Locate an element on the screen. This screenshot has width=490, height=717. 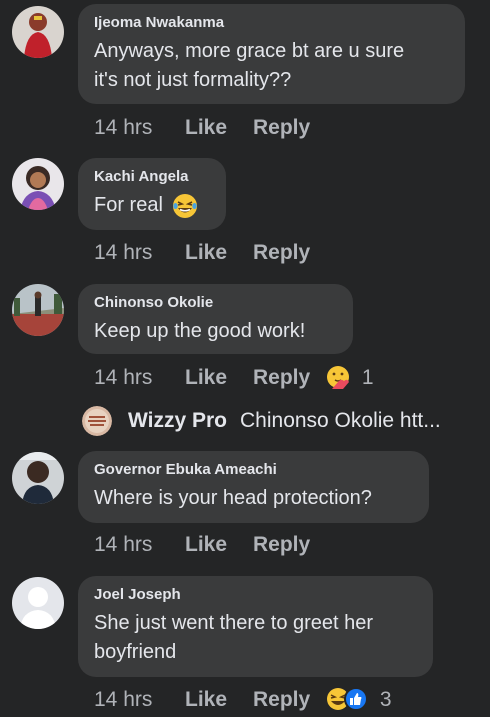
comment-text-line: it's not just formality?? is located at coordinates (193, 80).